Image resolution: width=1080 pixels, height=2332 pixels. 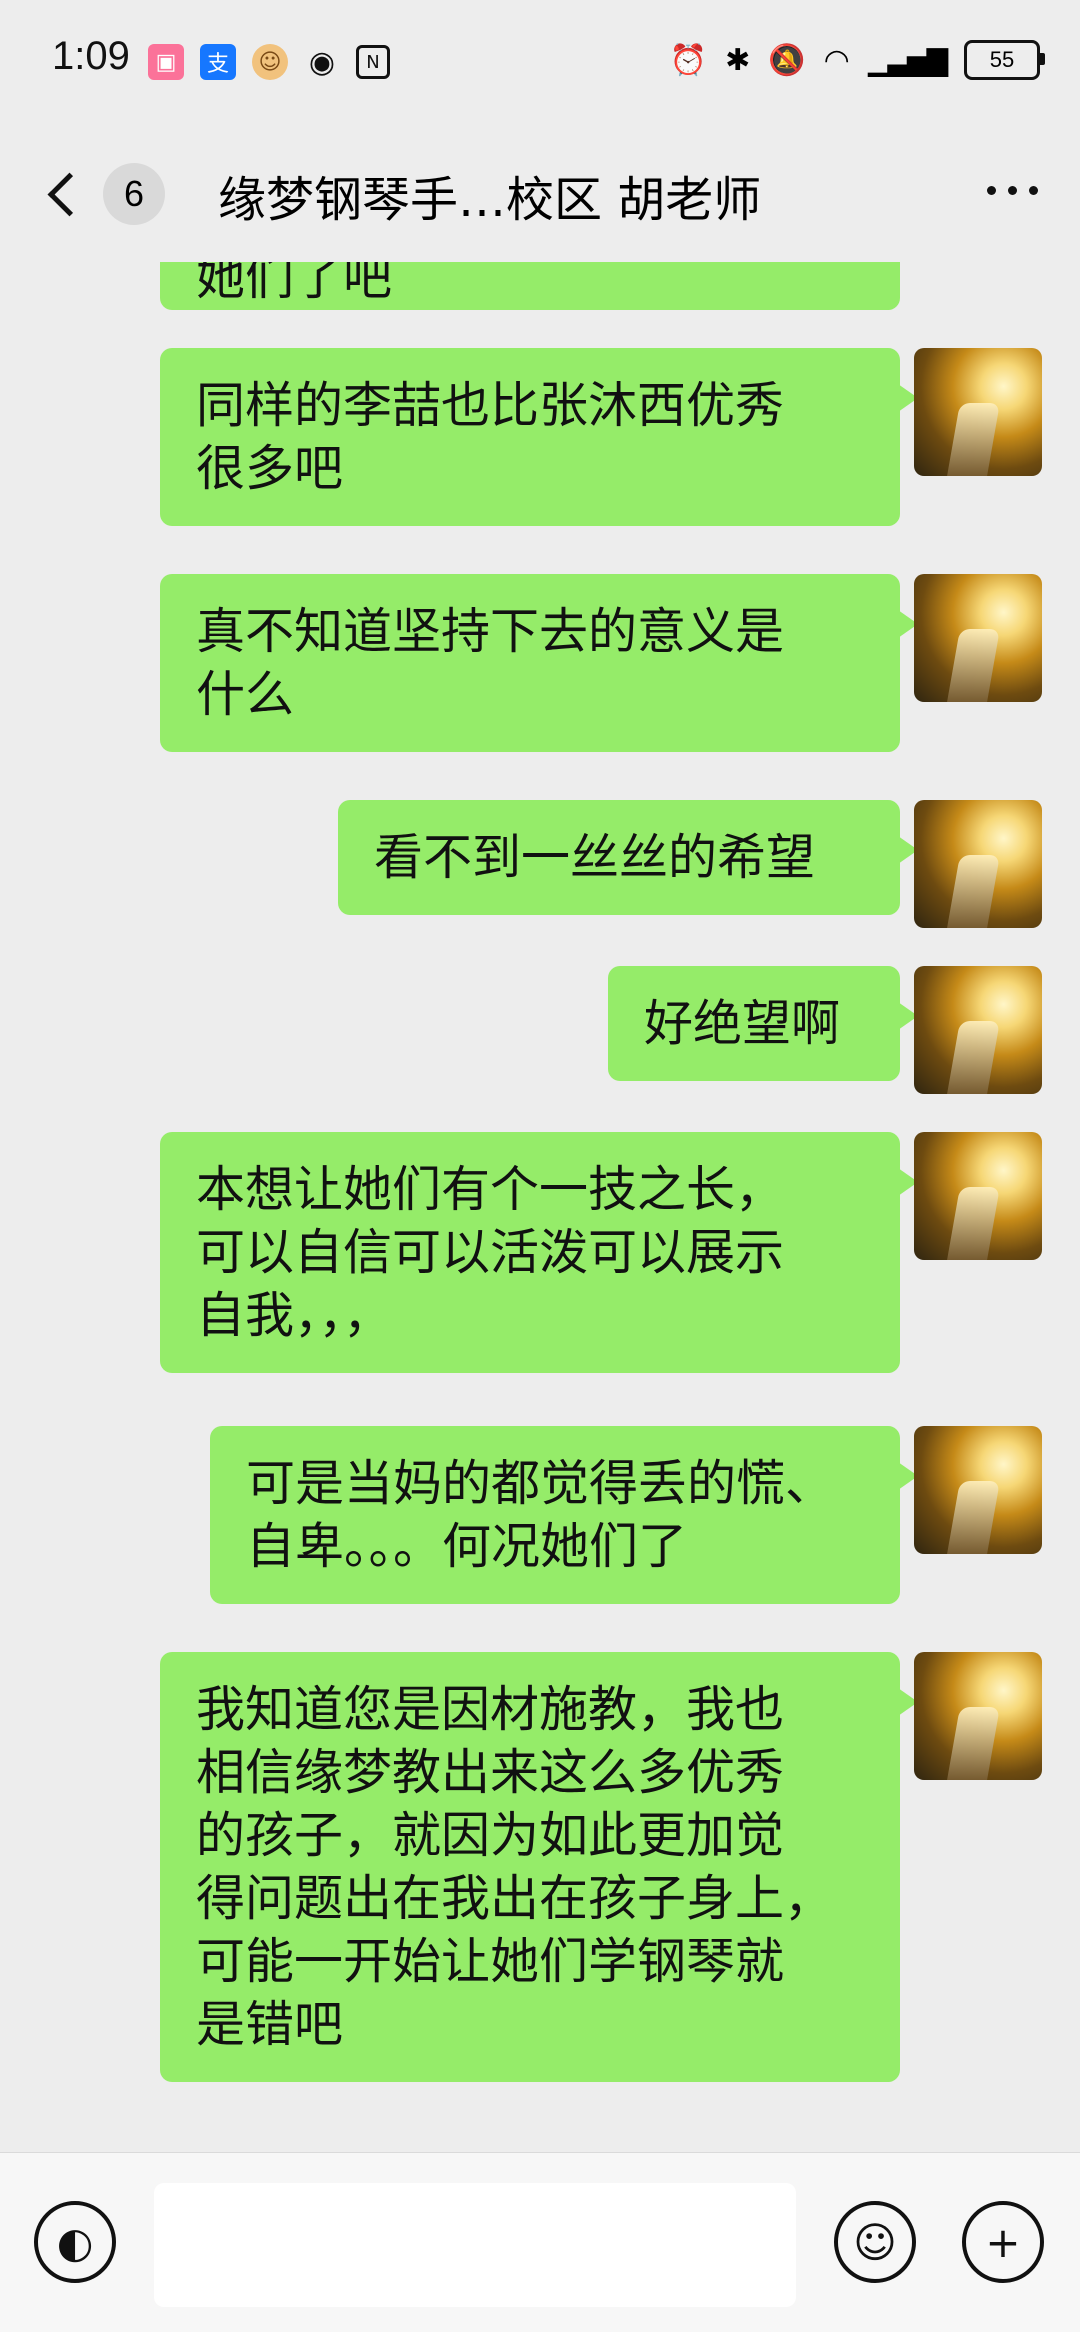 I want to click on wifi-icon: ◠, so click(x=836, y=60).